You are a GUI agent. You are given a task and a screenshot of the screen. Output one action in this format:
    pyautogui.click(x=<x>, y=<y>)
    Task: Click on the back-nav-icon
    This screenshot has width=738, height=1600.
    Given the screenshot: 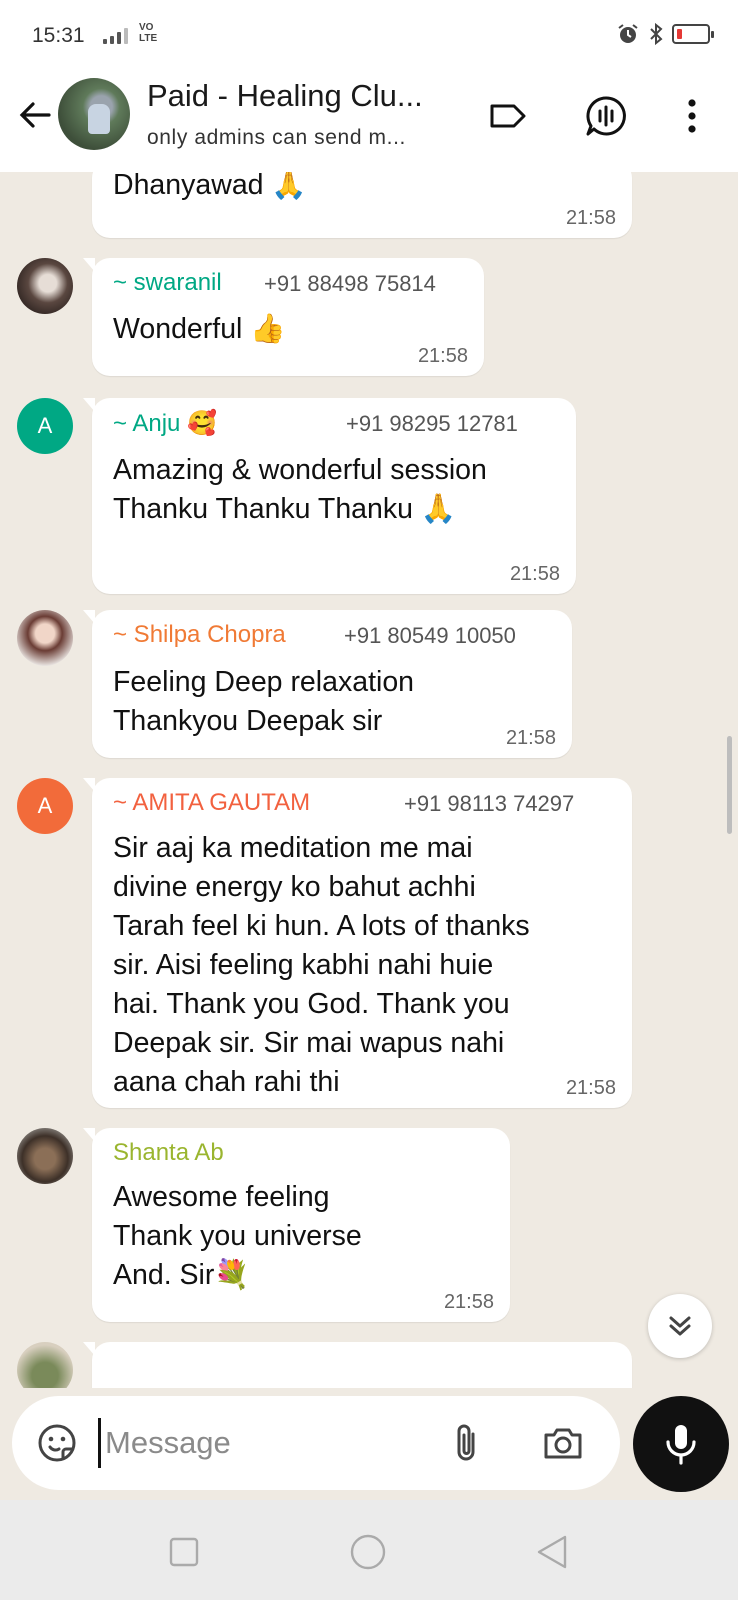 What is the action you would take?
    pyautogui.click(x=552, y=1552)
    